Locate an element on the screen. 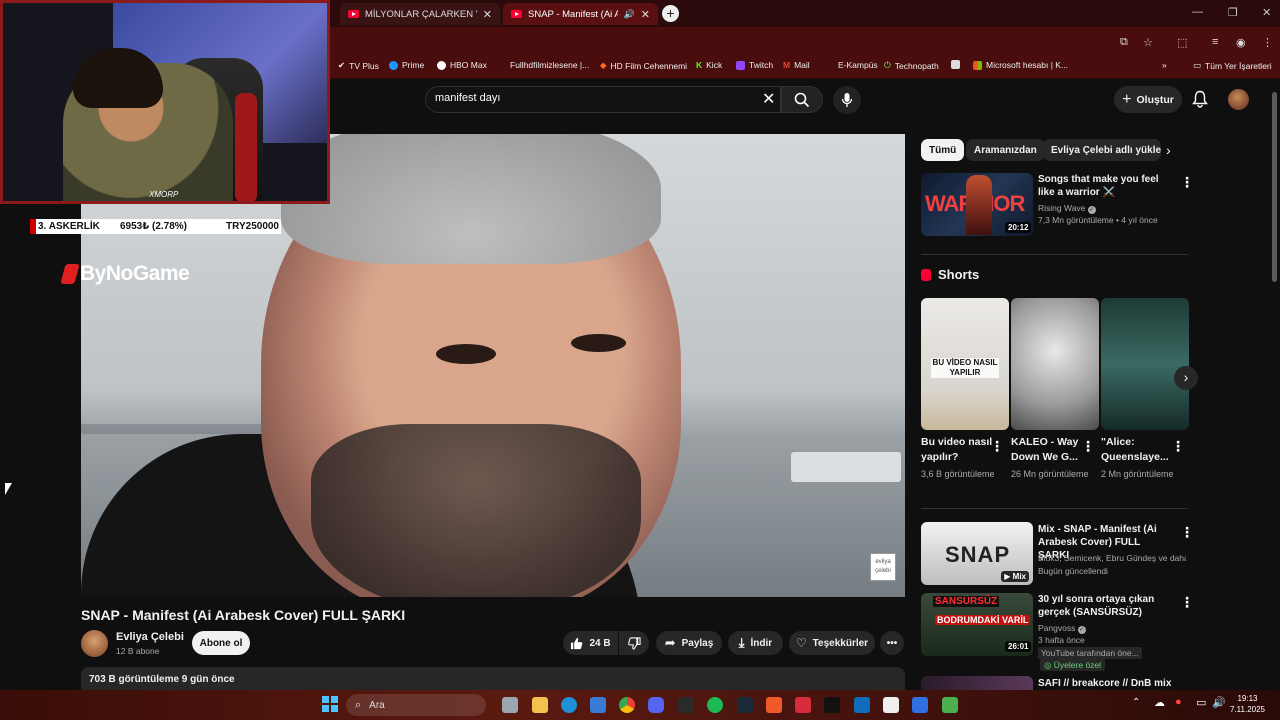 This screenshot has height=720, width=1280. short-thumbnail-1: BU VİDEO NASIL YAPILIR is located at coordinates (965, 364).